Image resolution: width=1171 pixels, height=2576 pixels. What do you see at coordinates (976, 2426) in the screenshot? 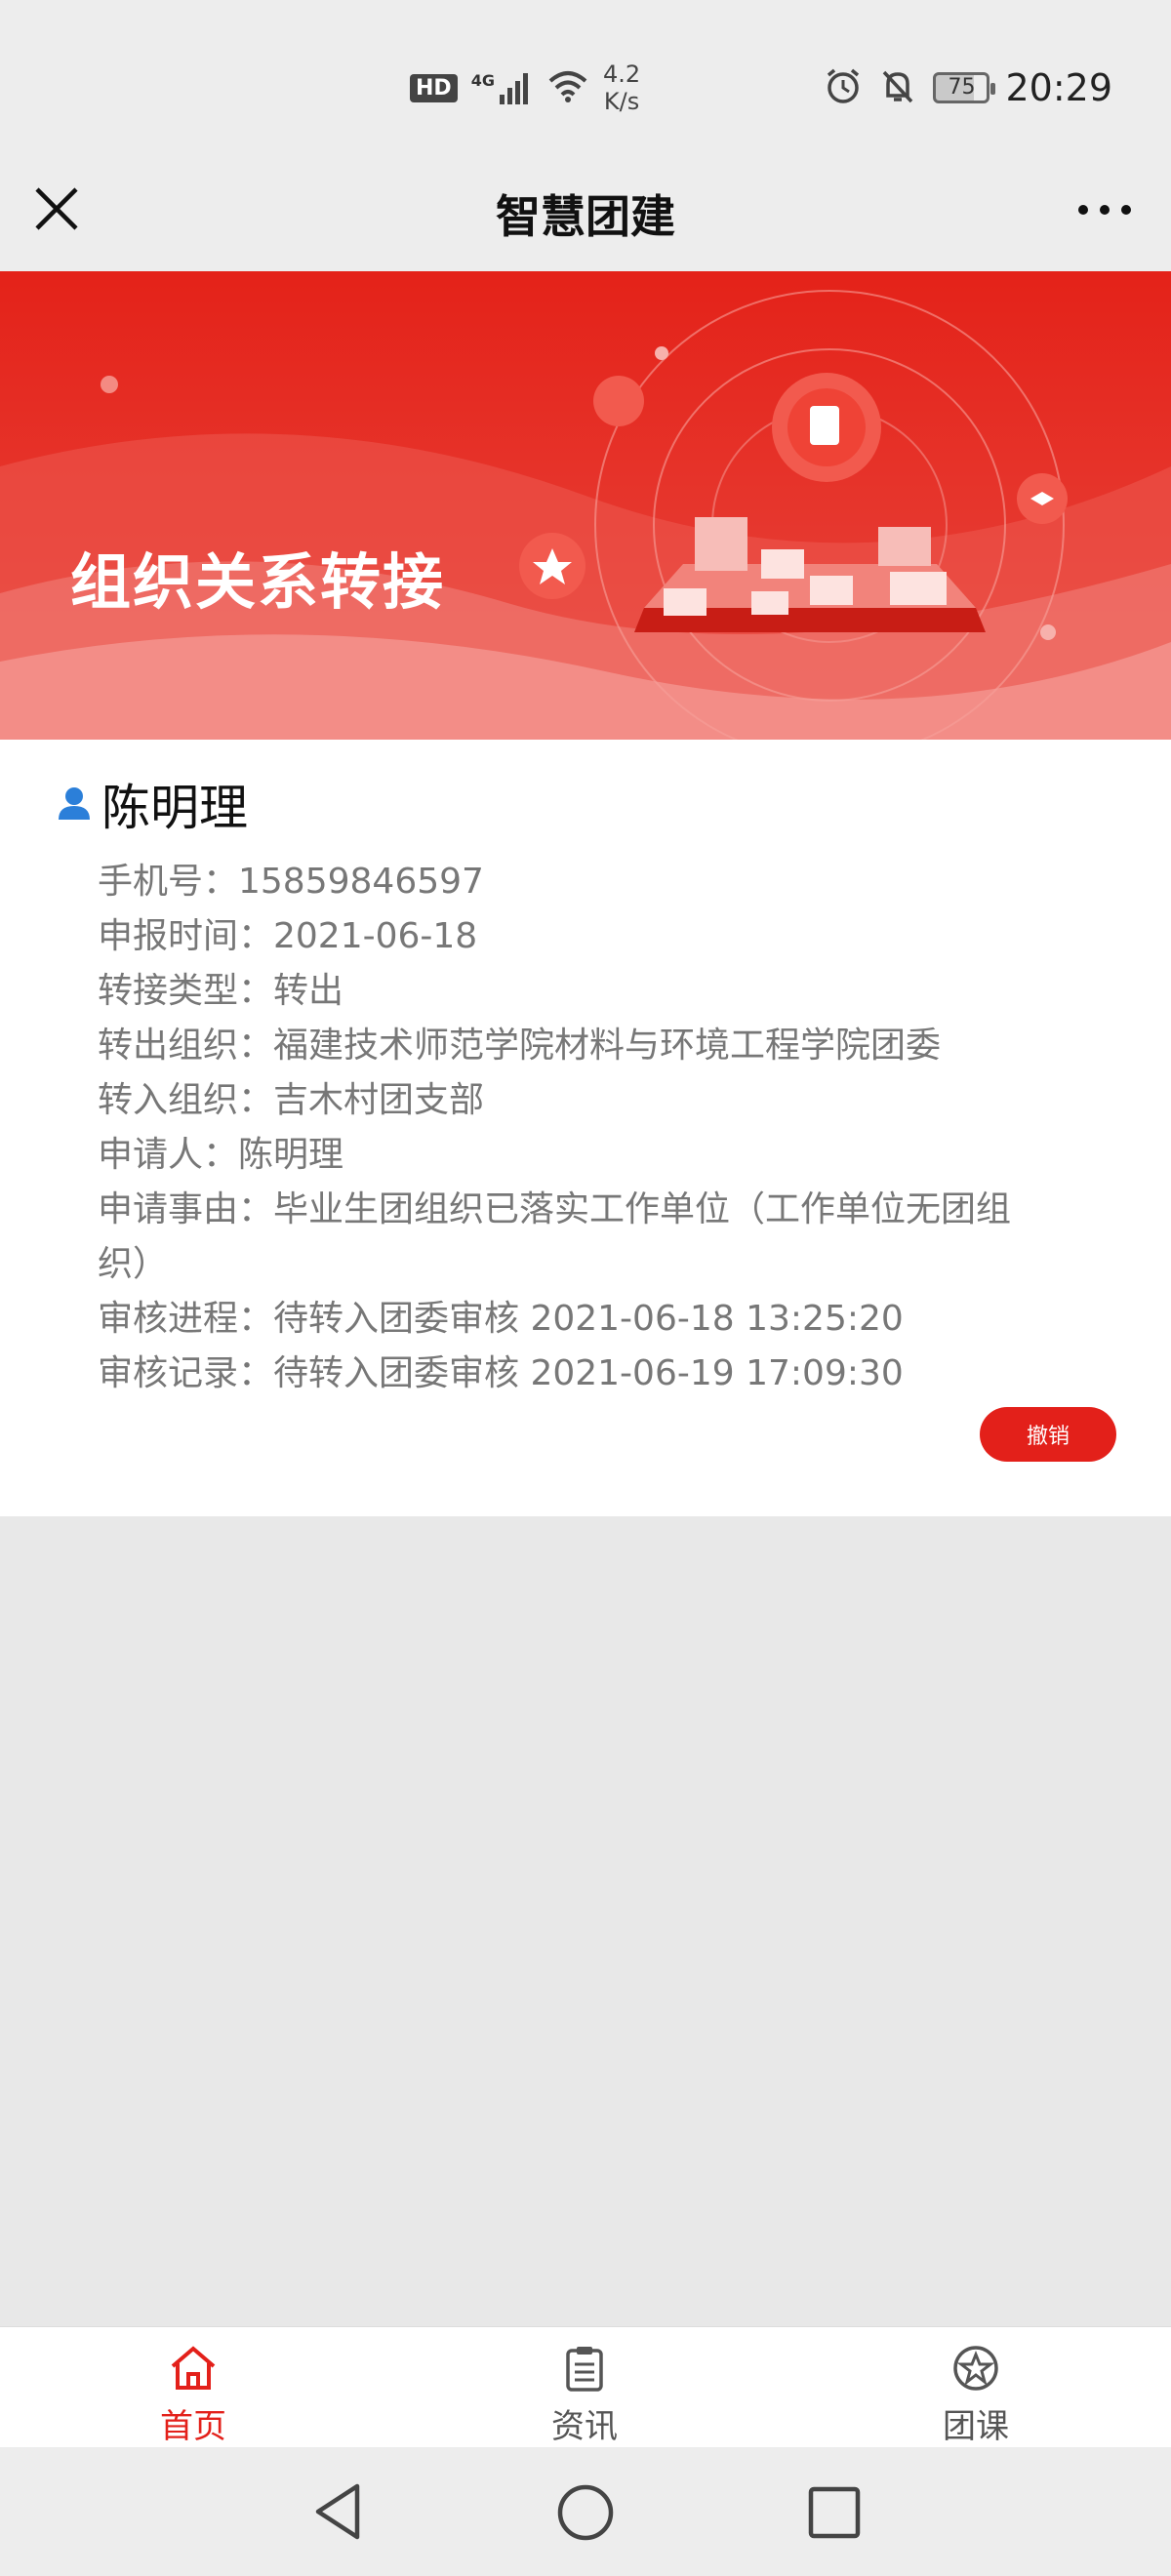
I see `nav-label-course: 团课` at bounding box center [976, 2426].